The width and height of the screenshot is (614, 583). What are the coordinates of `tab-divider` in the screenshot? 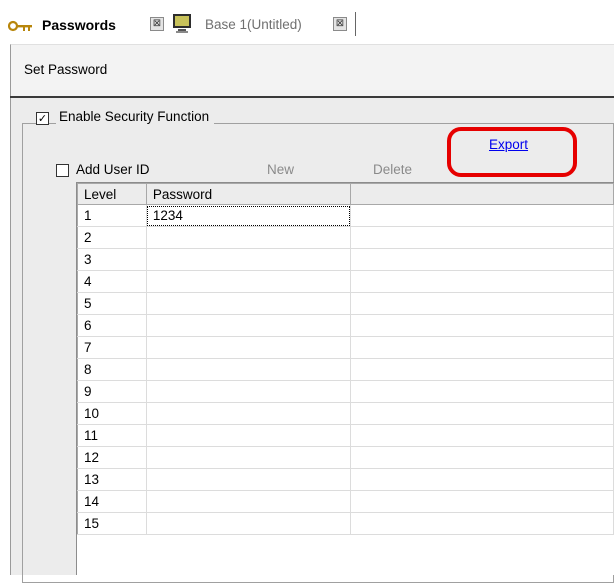 It's located at (355, 24).